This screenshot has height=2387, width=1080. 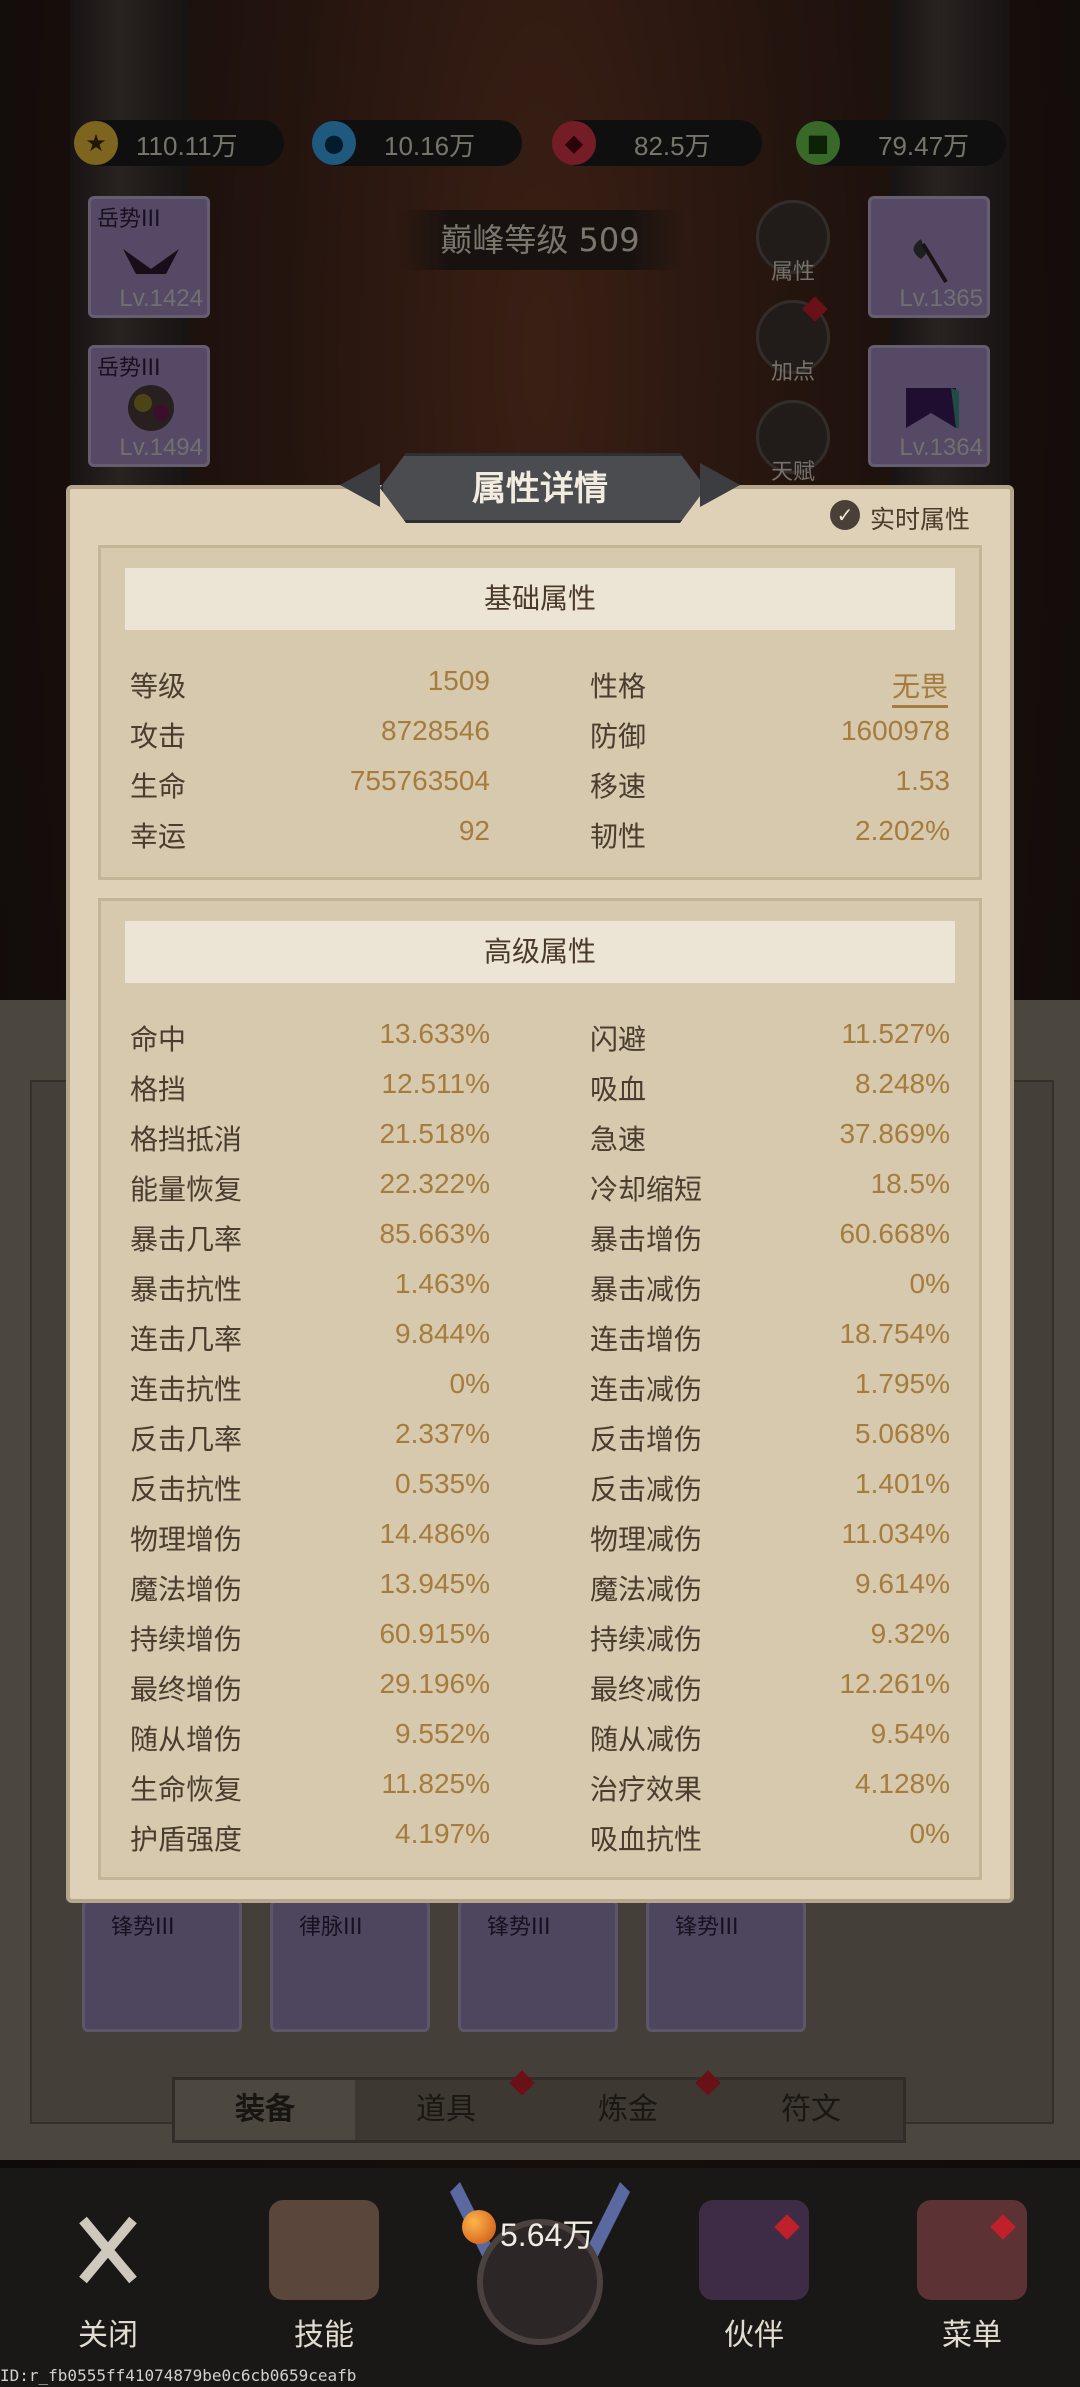 I want to click on attribute-value: 1.53, so click(x=923, y=780).